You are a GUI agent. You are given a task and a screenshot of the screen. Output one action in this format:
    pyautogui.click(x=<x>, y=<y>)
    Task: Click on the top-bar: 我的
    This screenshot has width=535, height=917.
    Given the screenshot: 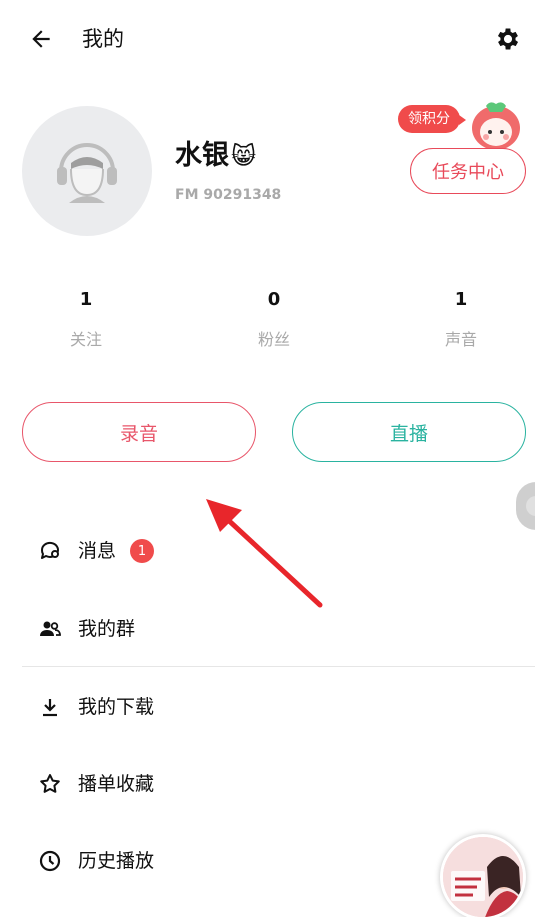 What is the action you would take?
    pyautogui.click(x=267, y=40)
    